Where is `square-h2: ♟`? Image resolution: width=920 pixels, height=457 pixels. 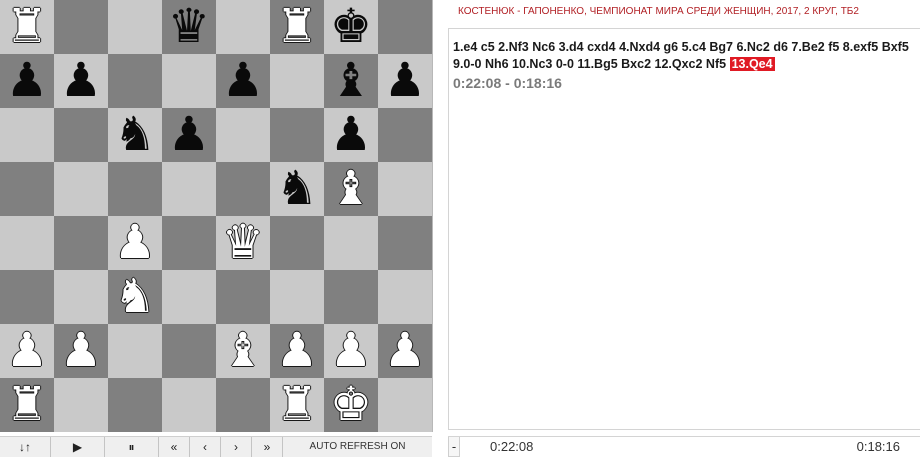
square-h2: ♟ is located at coordinates (405, 351).